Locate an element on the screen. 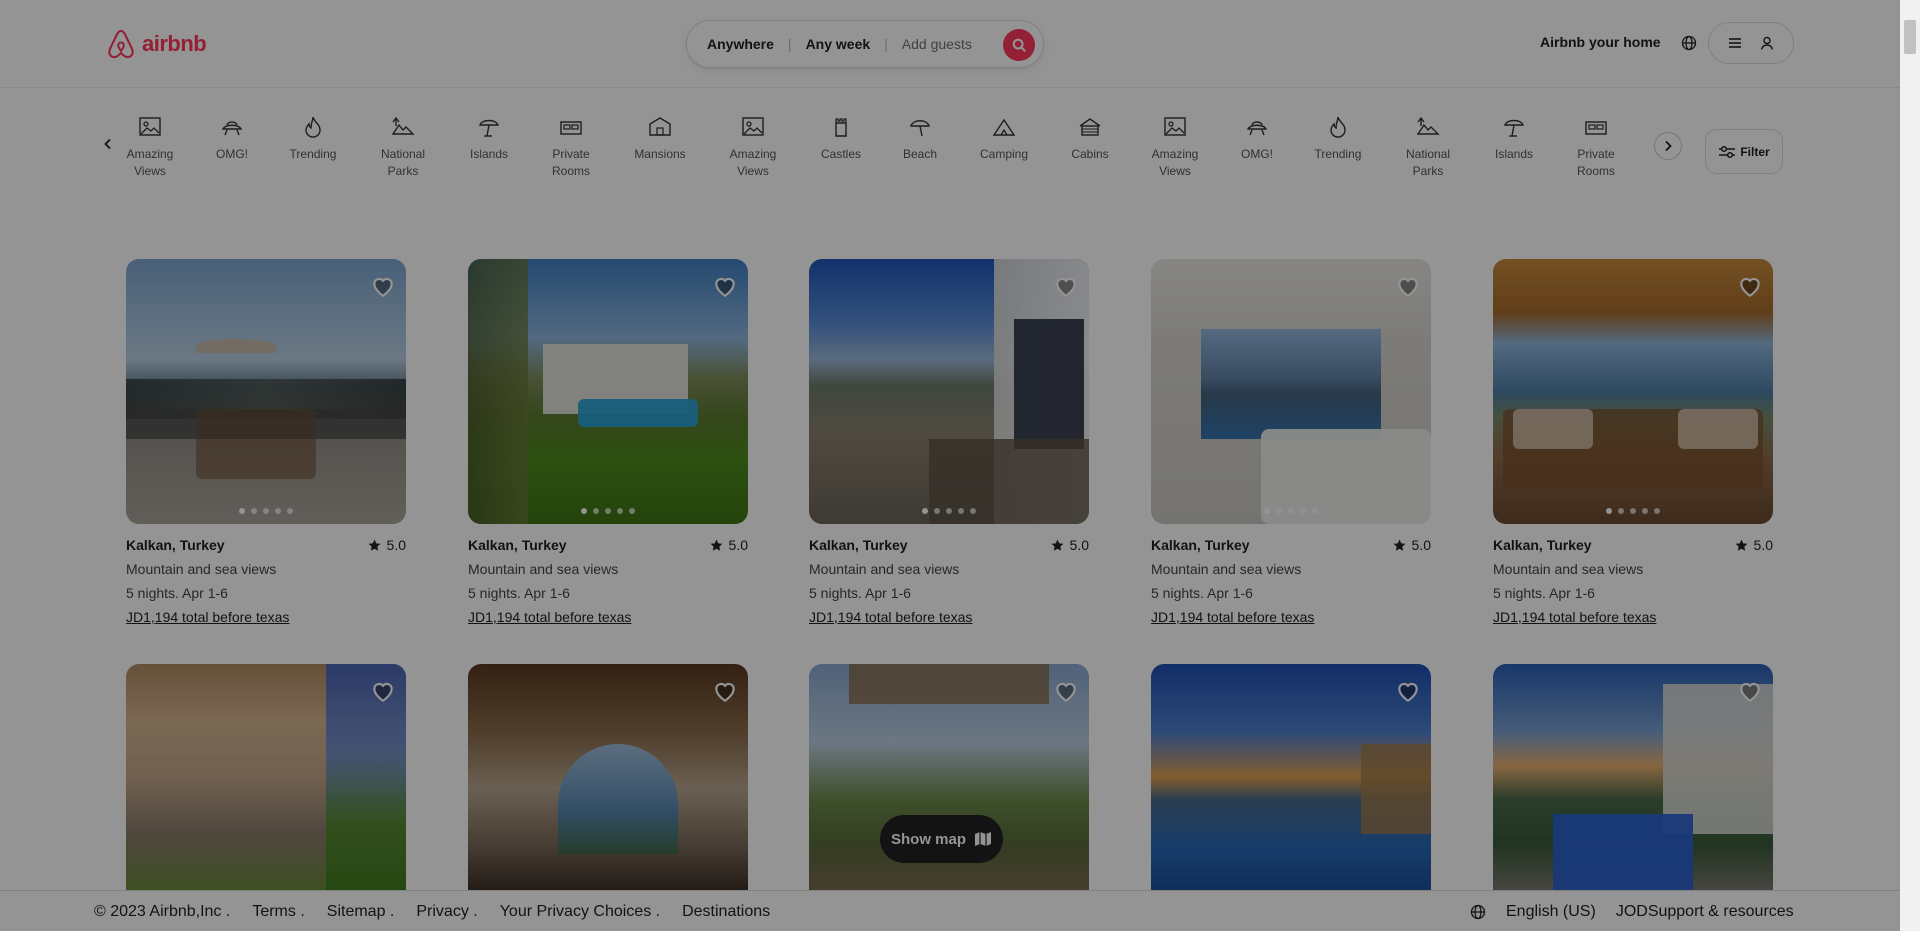 The height and width of the screenshot is (931, 1920). scrollbar-thumb is located at coordinates (1910, 37).